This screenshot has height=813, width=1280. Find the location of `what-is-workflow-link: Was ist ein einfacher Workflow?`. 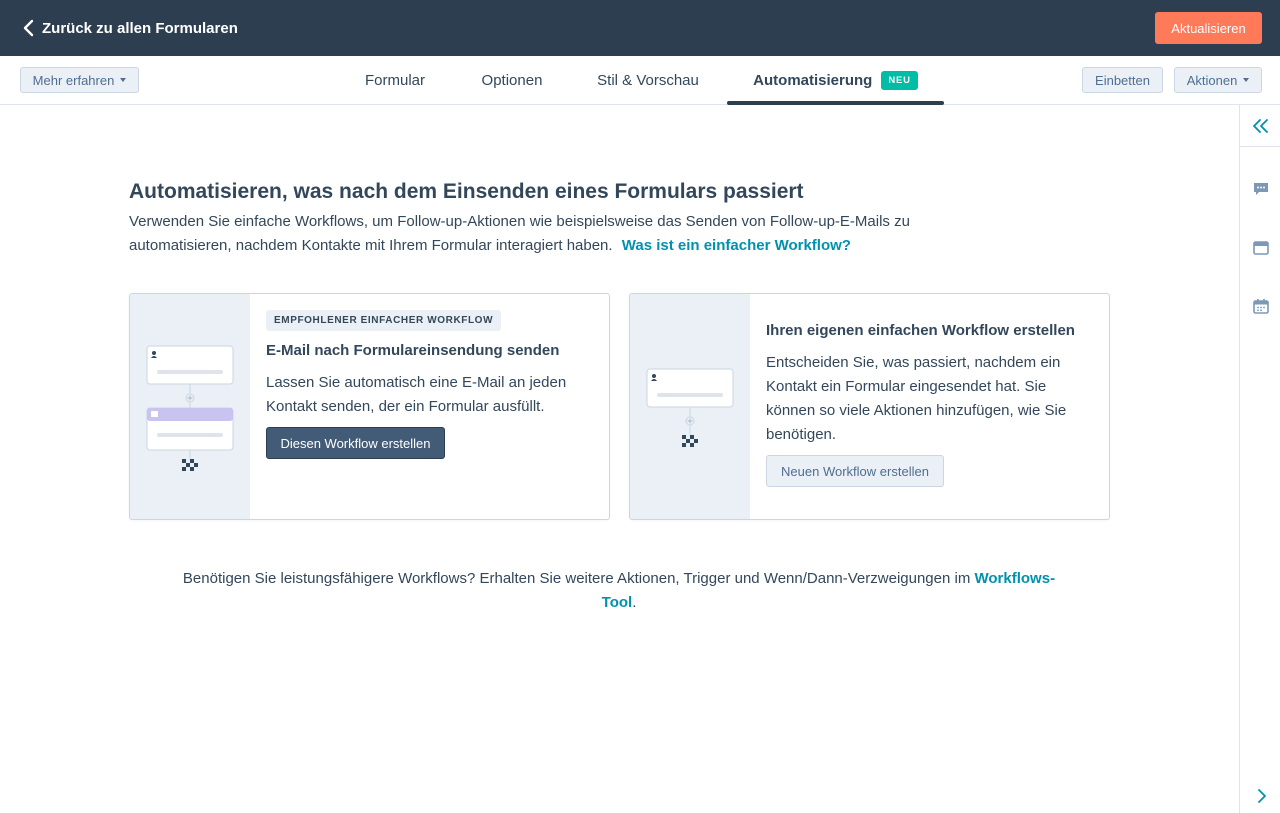

what-is-workflow-link: Was ist ein einfacher Workflow? is located at coordinates (736, 245).